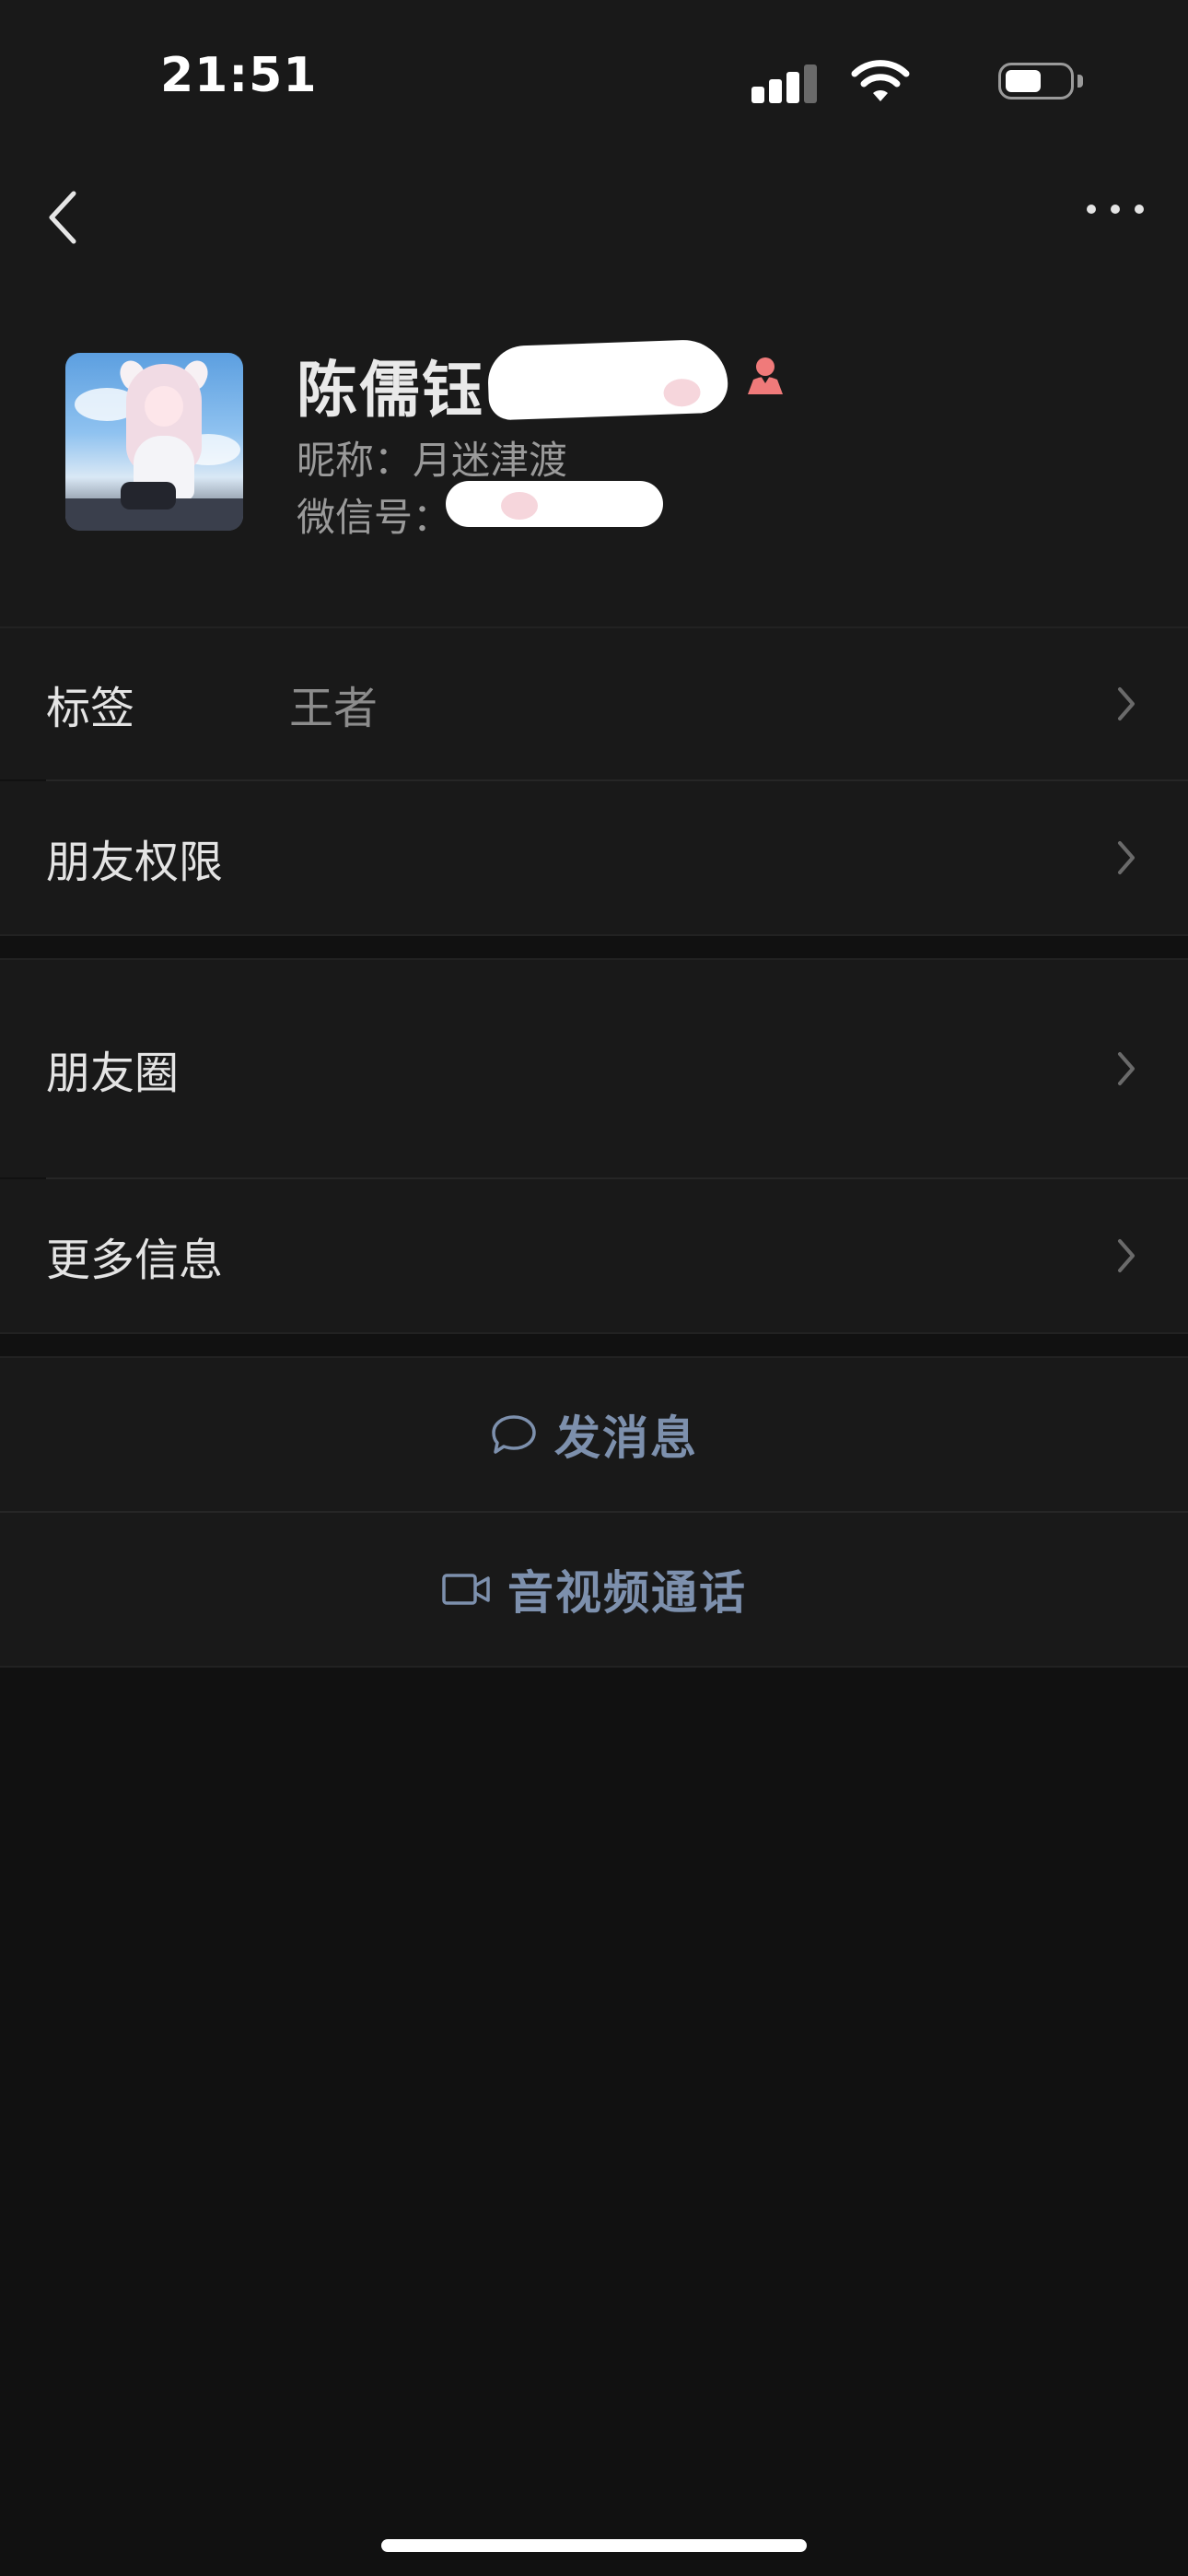  Describe the element at coordinates (1115, 208) in the screenshot. I see `more-dots-icon` at that location.